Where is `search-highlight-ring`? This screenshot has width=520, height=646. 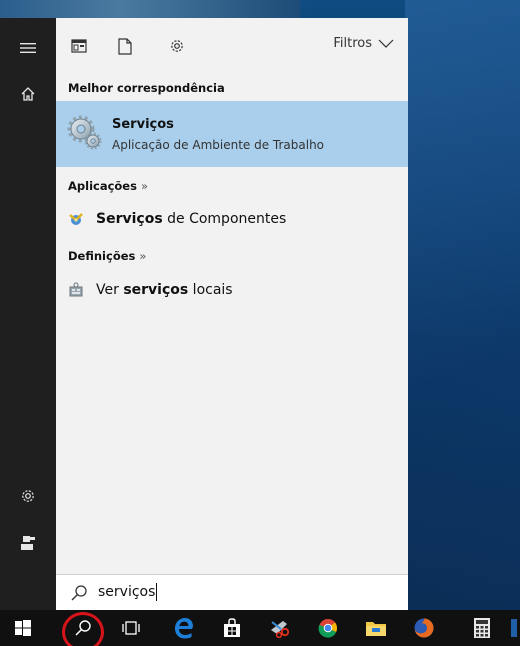
search-highlight-ring is located at coordinates (83, 629).